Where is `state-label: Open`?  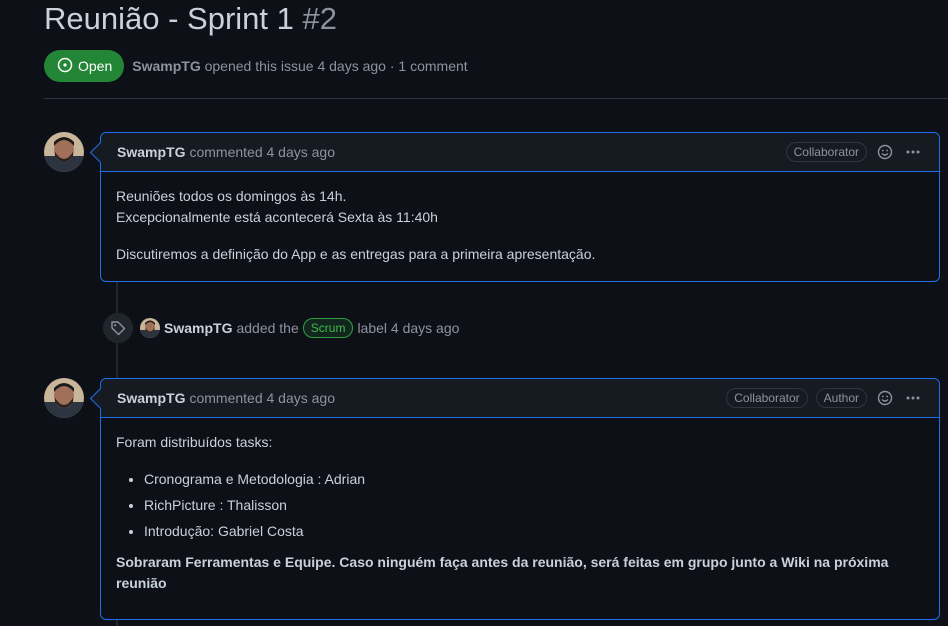
state-label: Open is located at coordinates (95, 66).